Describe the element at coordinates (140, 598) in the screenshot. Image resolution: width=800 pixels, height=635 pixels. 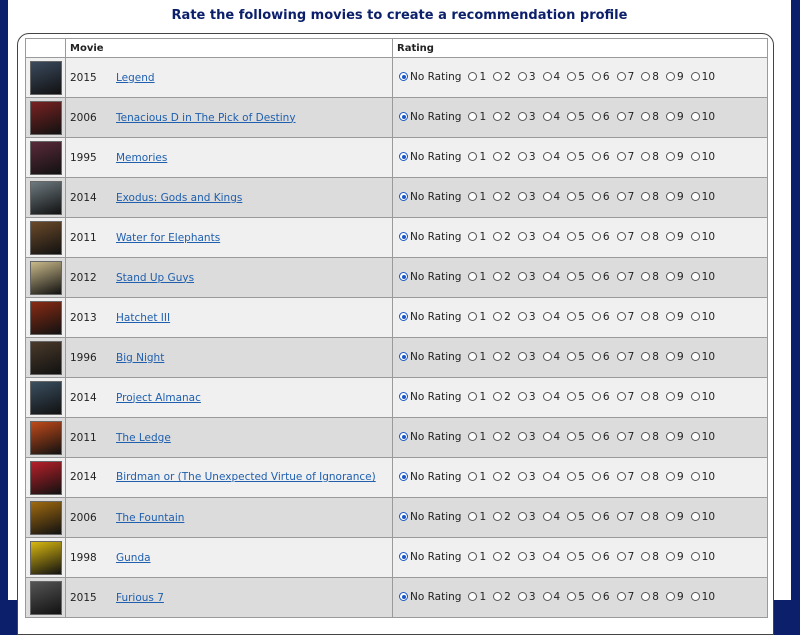
I see `movie-title-link: Furious 7` at that location.